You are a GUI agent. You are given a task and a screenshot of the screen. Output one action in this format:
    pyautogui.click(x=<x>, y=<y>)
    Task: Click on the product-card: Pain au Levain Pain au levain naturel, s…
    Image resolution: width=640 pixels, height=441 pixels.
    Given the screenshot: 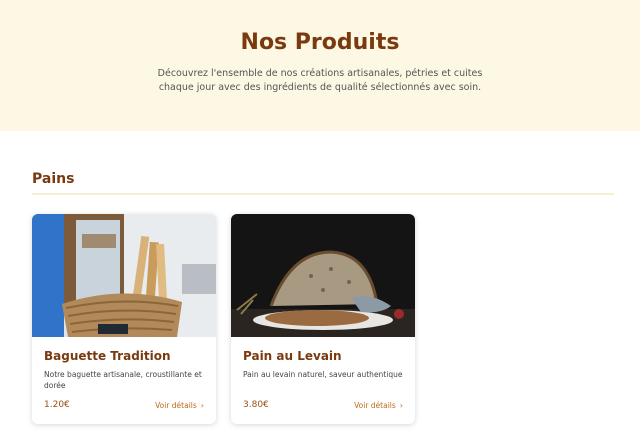 What is the action you would take?
    pyautogui.click(x=323, y=319)
    